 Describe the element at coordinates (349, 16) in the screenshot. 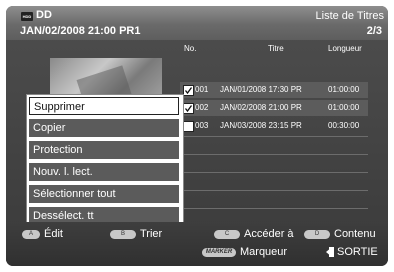

I see `list-title: Liste de Titres` at that location.